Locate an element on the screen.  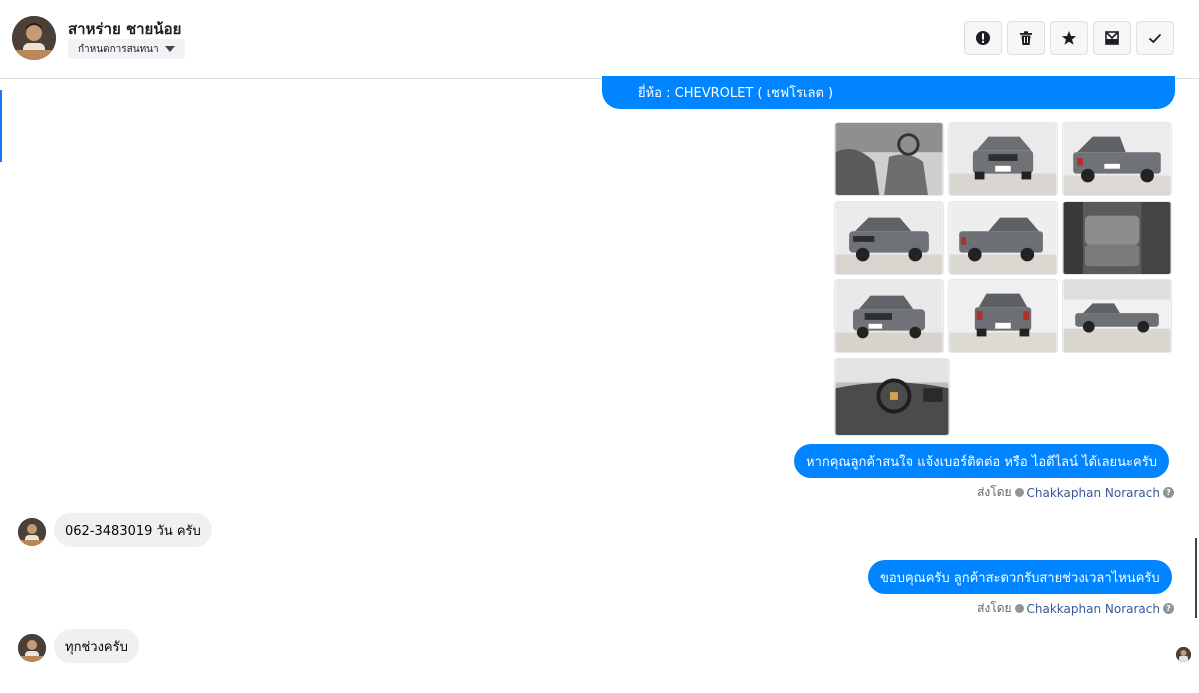
message-text: ทุกช่วงครับ is located at coordinates (96, 647).